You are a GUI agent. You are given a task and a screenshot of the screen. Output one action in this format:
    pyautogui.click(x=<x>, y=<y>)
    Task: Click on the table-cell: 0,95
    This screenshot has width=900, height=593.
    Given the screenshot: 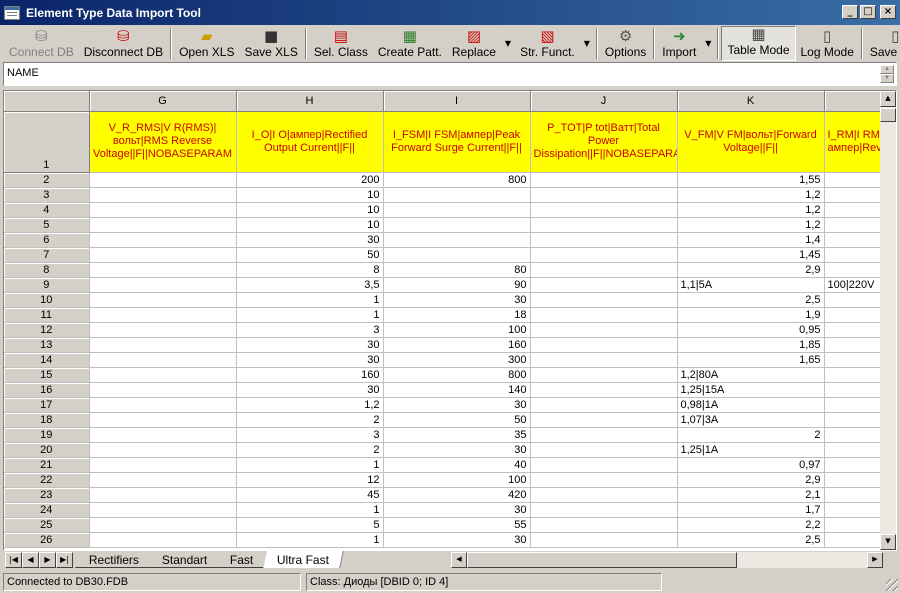 What is the action you would take?
    pyautogui.click(x=751, y=330)
    